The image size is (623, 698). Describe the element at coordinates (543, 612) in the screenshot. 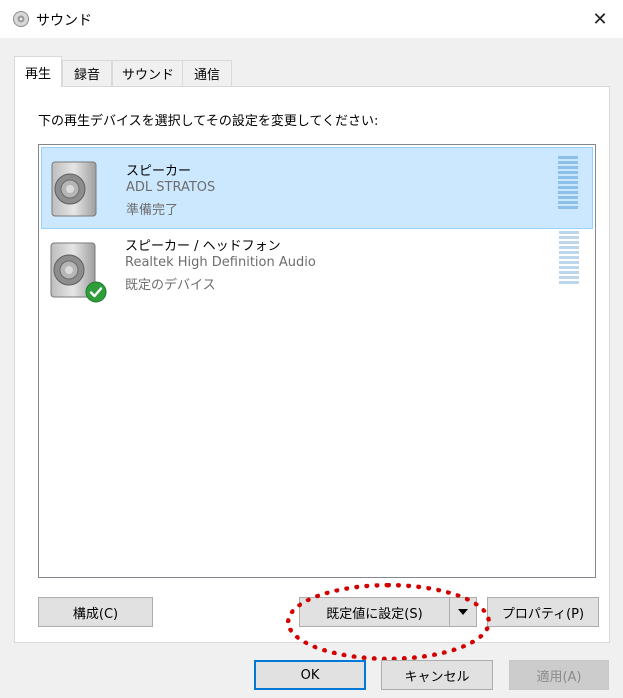

I see `properties-button: プロパティ(P)` at that location.